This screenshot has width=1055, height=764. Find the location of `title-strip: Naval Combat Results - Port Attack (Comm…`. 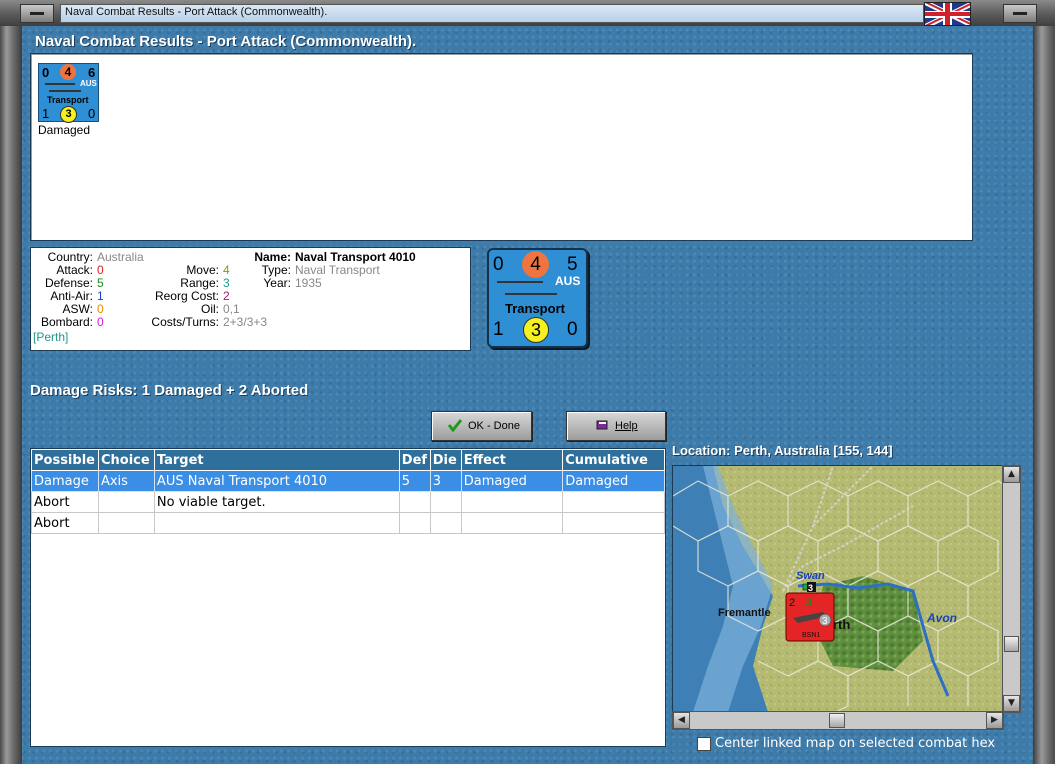

title-strip: Naval Combat Results - Port Attack (Comm… is located at coordinates (492, 13).